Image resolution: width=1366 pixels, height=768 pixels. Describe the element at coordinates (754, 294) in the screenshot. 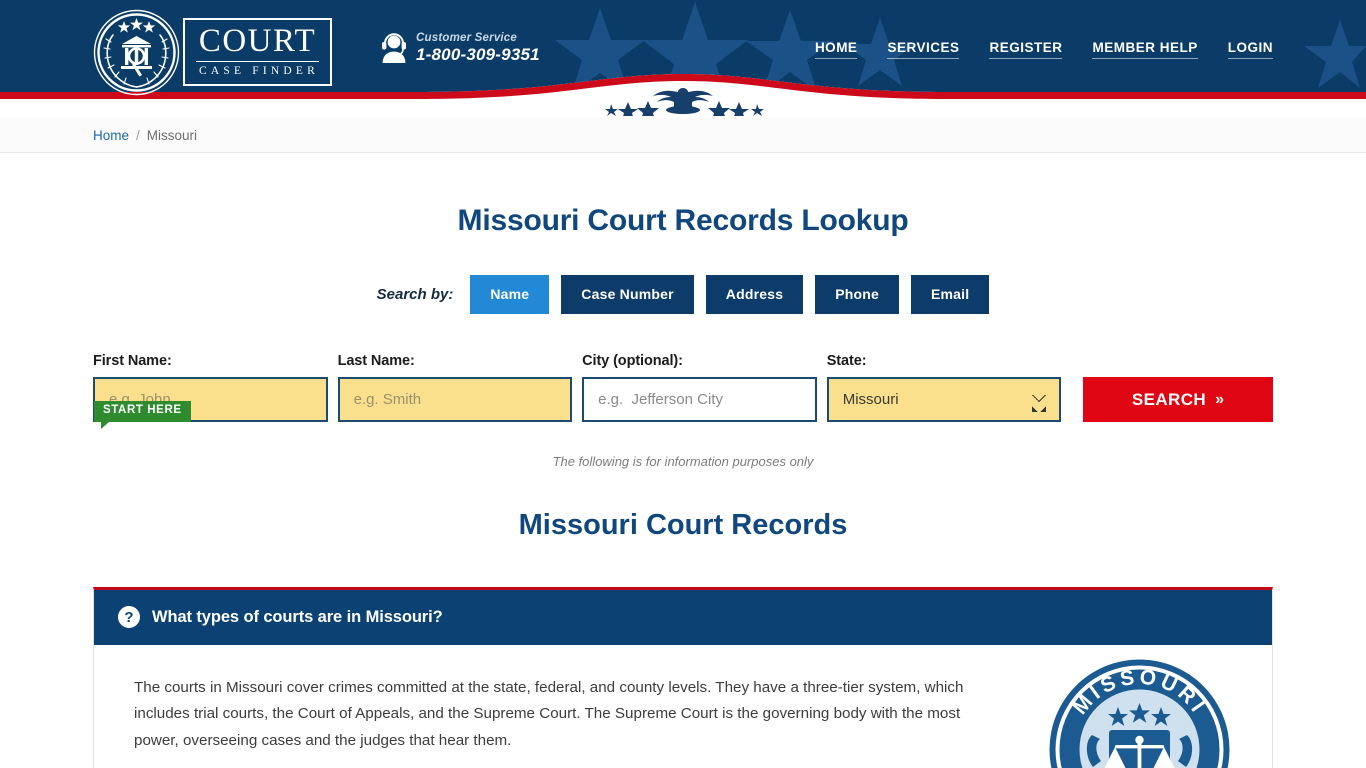

I see `tab-address: Address` at that location.